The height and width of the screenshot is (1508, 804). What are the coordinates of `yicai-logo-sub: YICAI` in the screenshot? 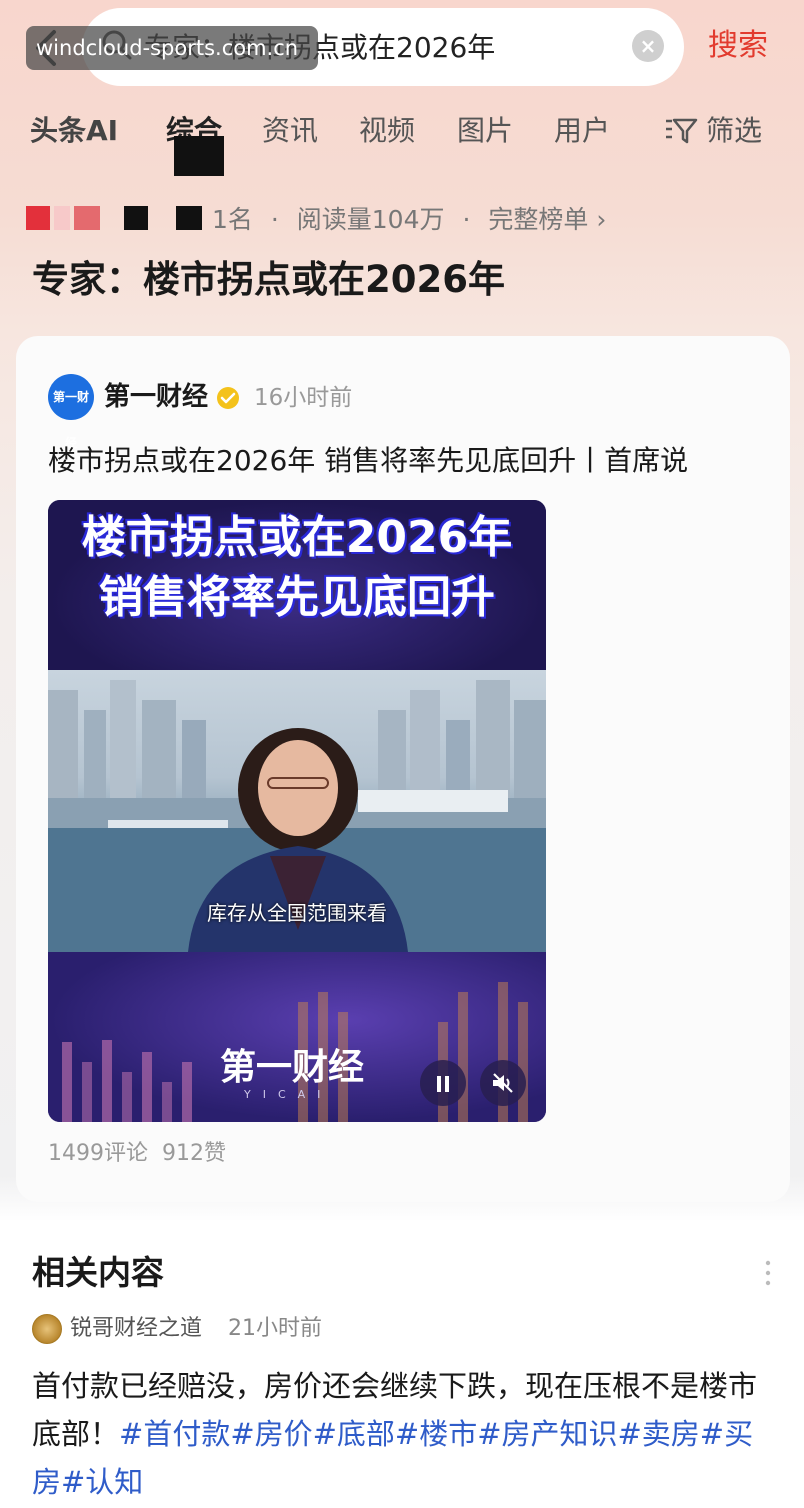 It's located at (288, 1094).